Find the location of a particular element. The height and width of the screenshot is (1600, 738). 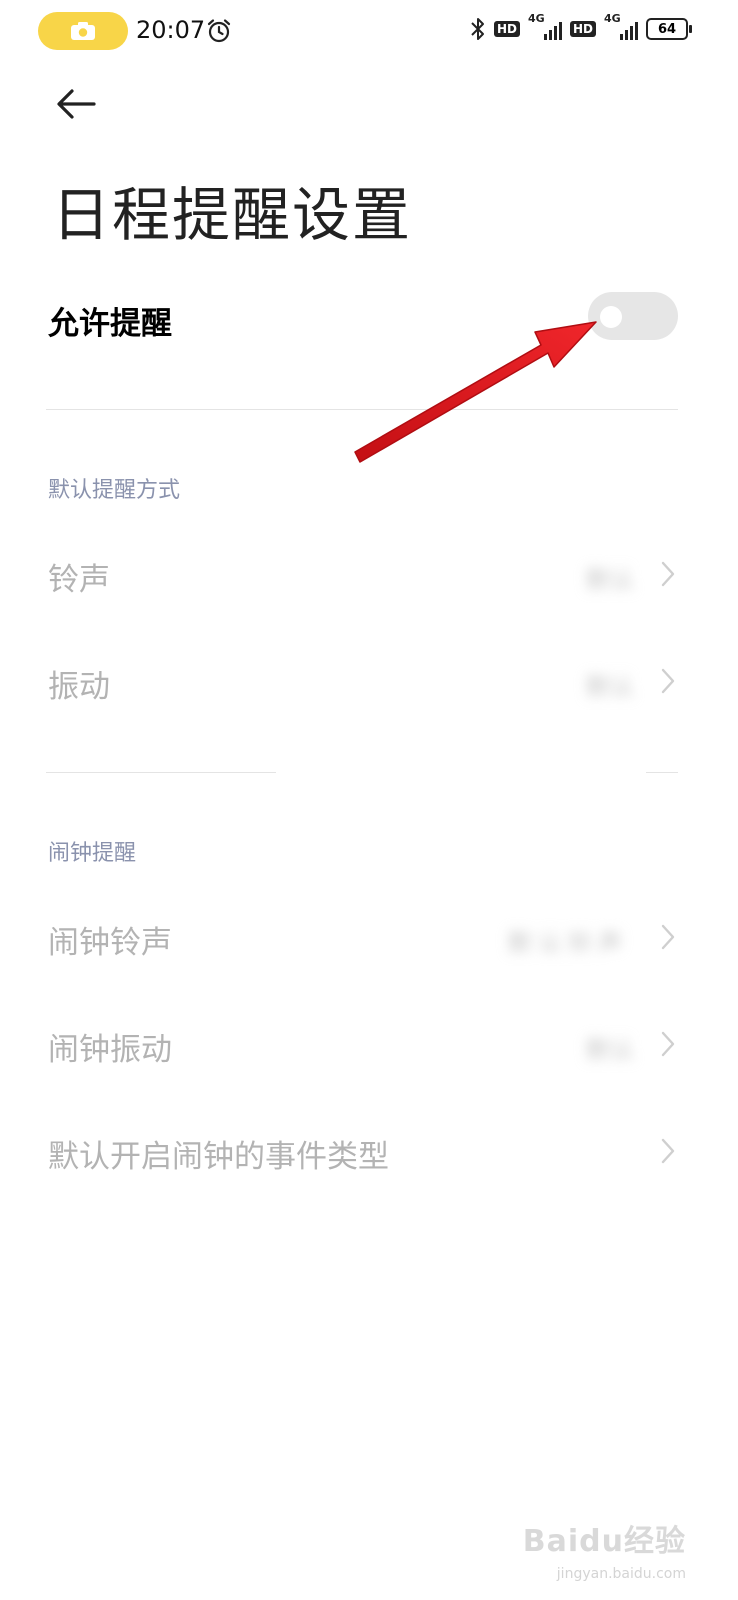

row-label: 闹钟铃声 is located at coordinates (110, 943).